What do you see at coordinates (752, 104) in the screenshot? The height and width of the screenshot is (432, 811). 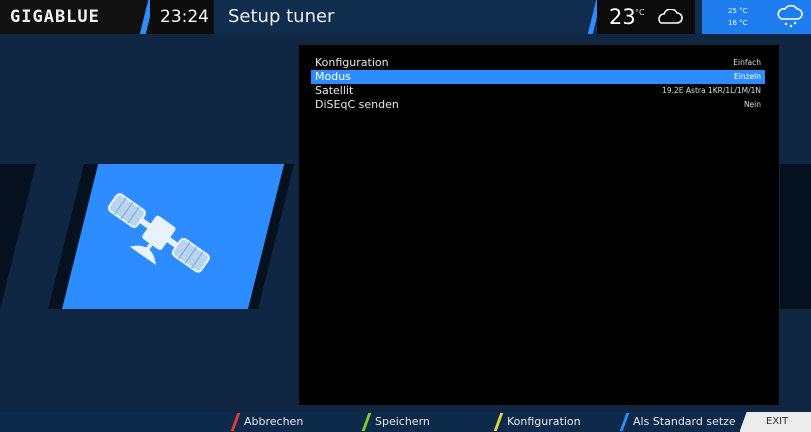 I see `setting-value: Nein` at bounding box center [752, 104].